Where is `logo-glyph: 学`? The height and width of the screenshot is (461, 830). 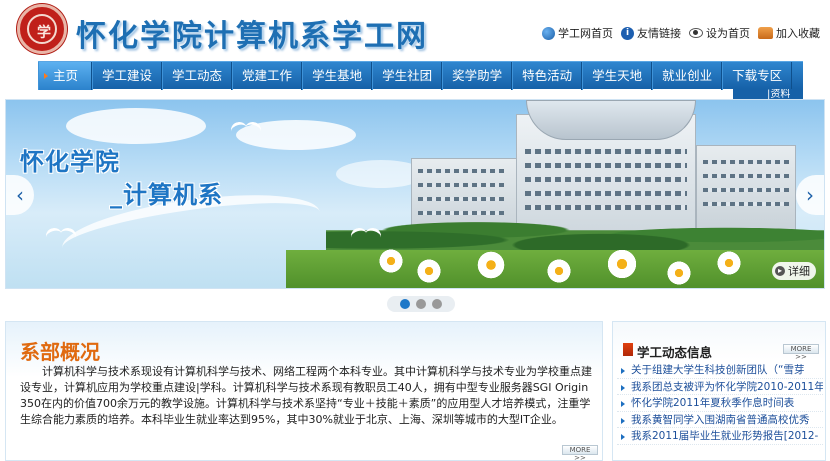 logo-glyph: 学 is located at coordinates (44, 33).